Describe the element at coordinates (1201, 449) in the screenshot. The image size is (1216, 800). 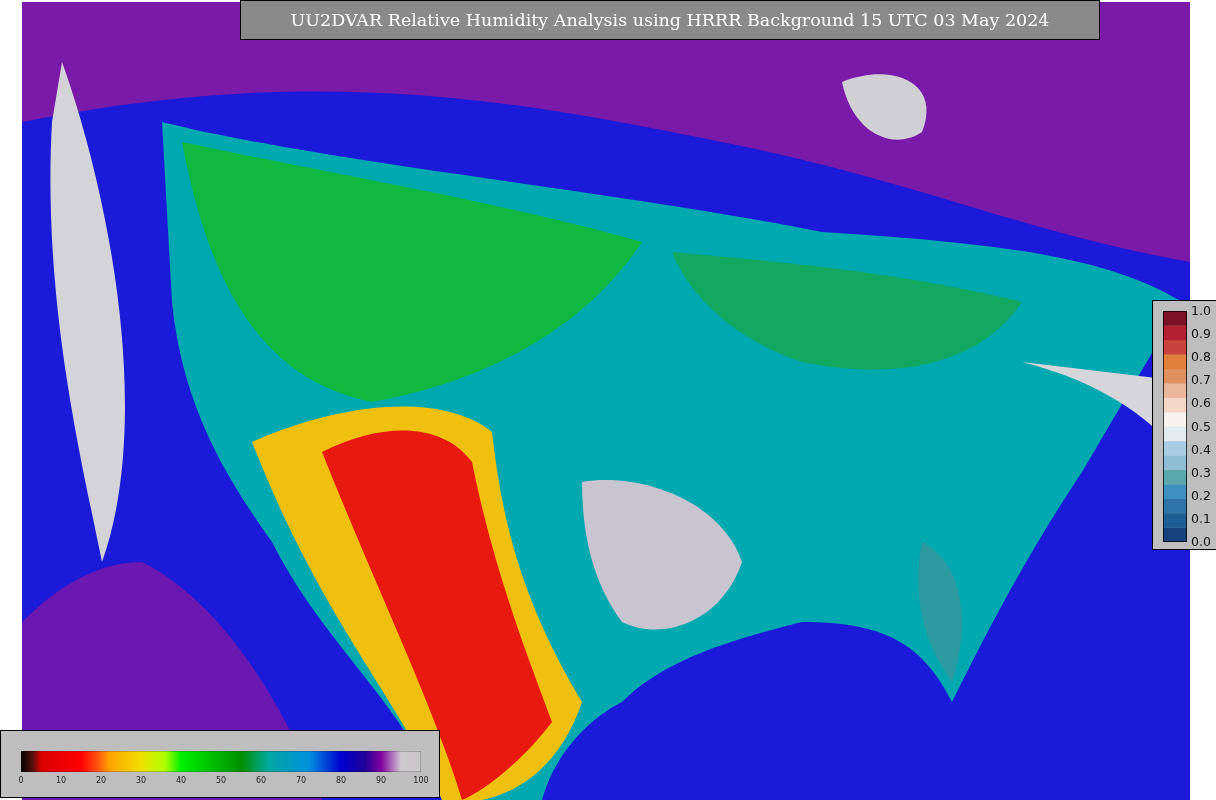
I see `tick-label: 0.4` at that location.